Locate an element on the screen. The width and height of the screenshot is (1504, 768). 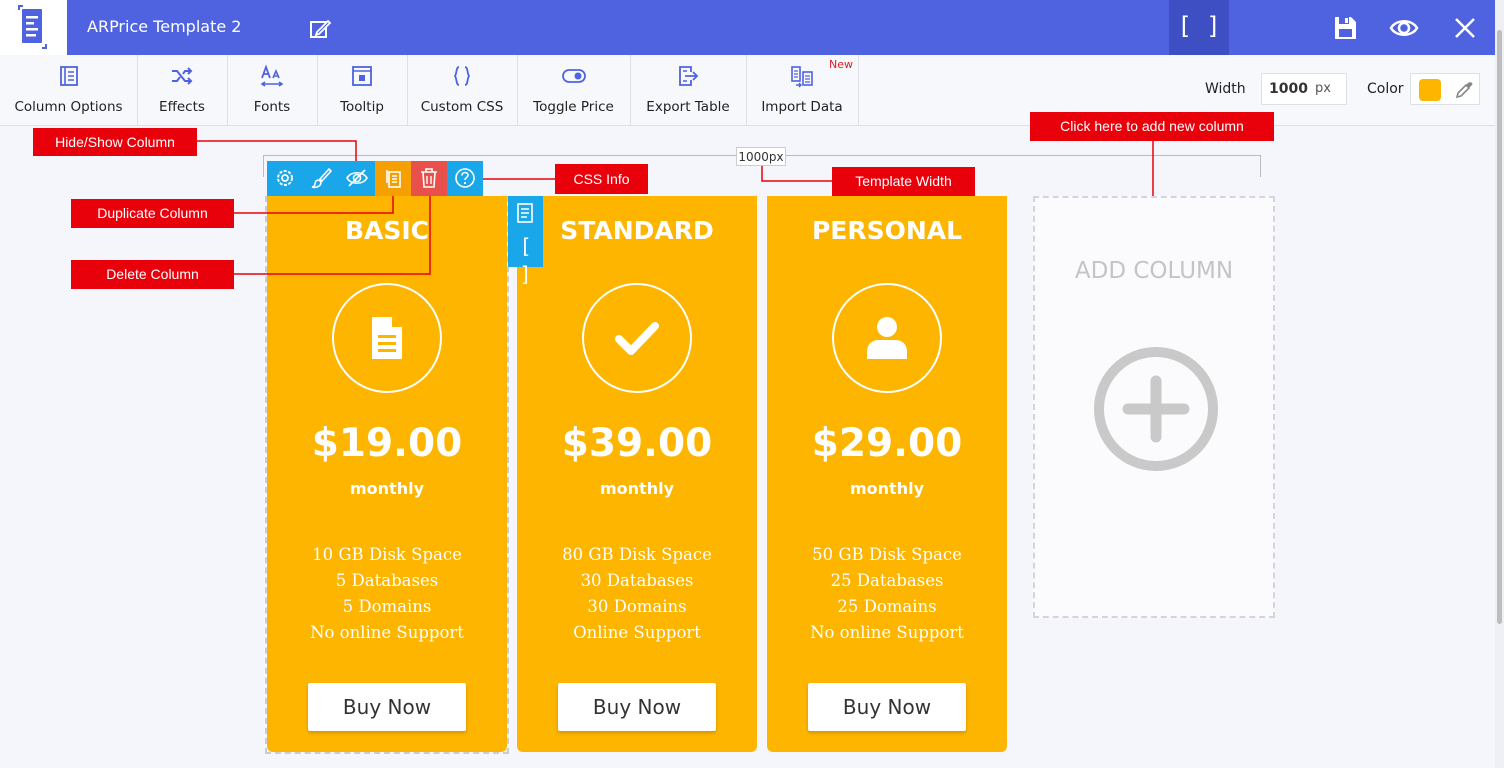
width-field: 1000 px is located at coordinates (1304, 89).